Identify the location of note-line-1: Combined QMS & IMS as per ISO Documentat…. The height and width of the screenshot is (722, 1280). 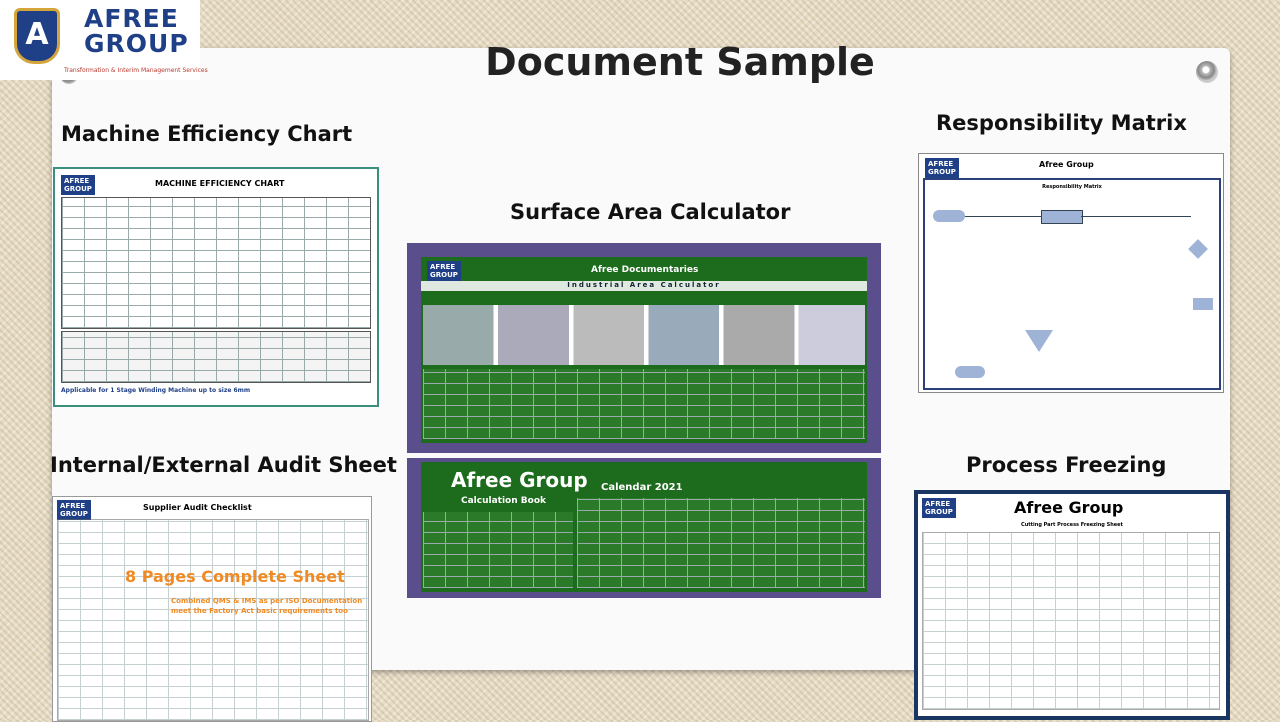
(267, 601).